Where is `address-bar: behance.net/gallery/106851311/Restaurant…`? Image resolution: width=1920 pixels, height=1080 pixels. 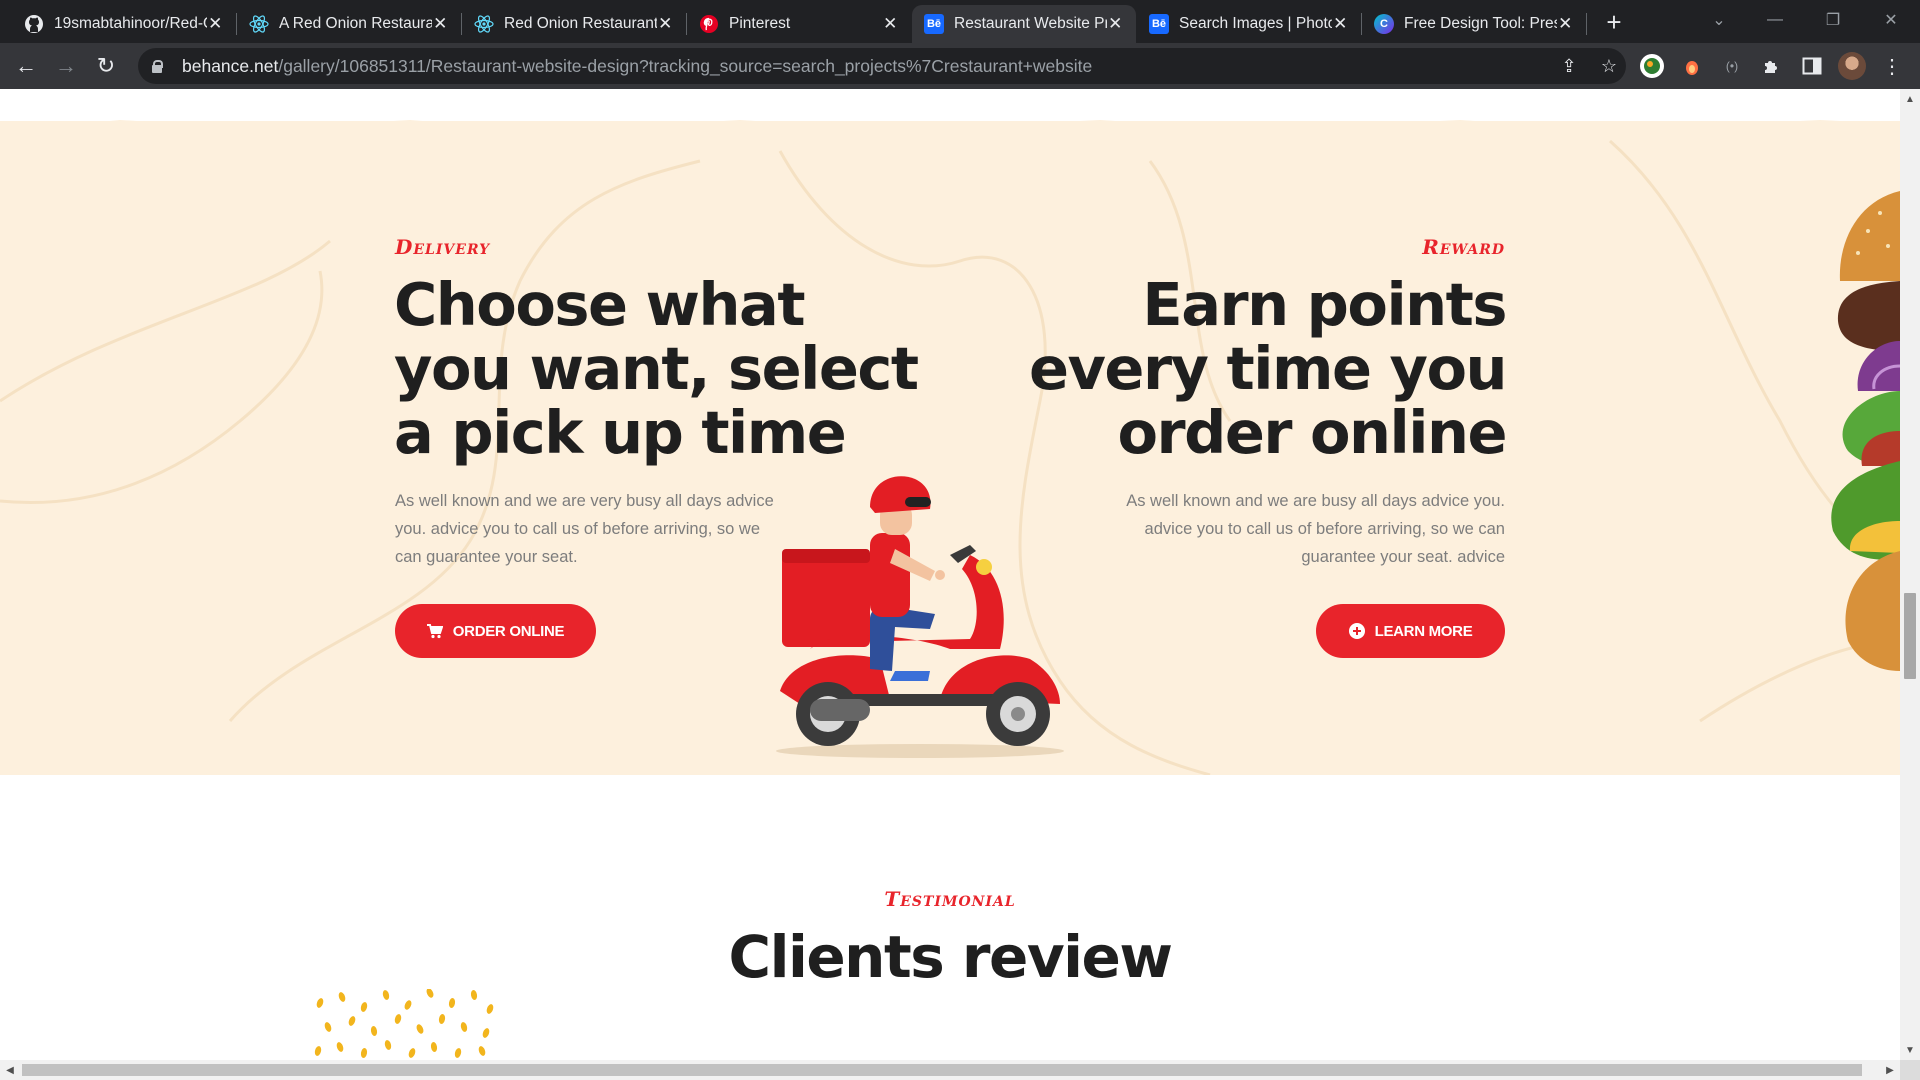 address-bar: behance.net/gallery/106851311/Restaurant… is located at coordinates (882, 66).